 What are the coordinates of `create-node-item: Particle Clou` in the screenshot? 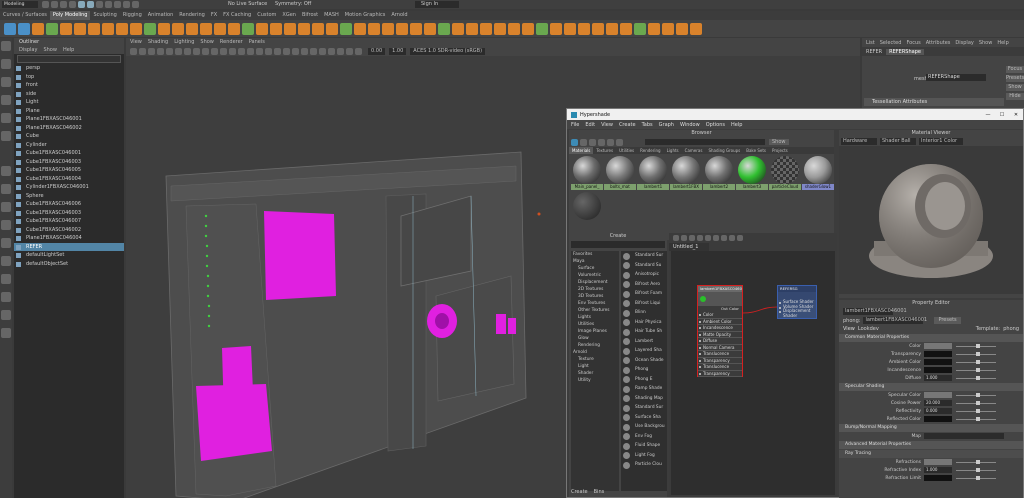 It's located at (644, 465).